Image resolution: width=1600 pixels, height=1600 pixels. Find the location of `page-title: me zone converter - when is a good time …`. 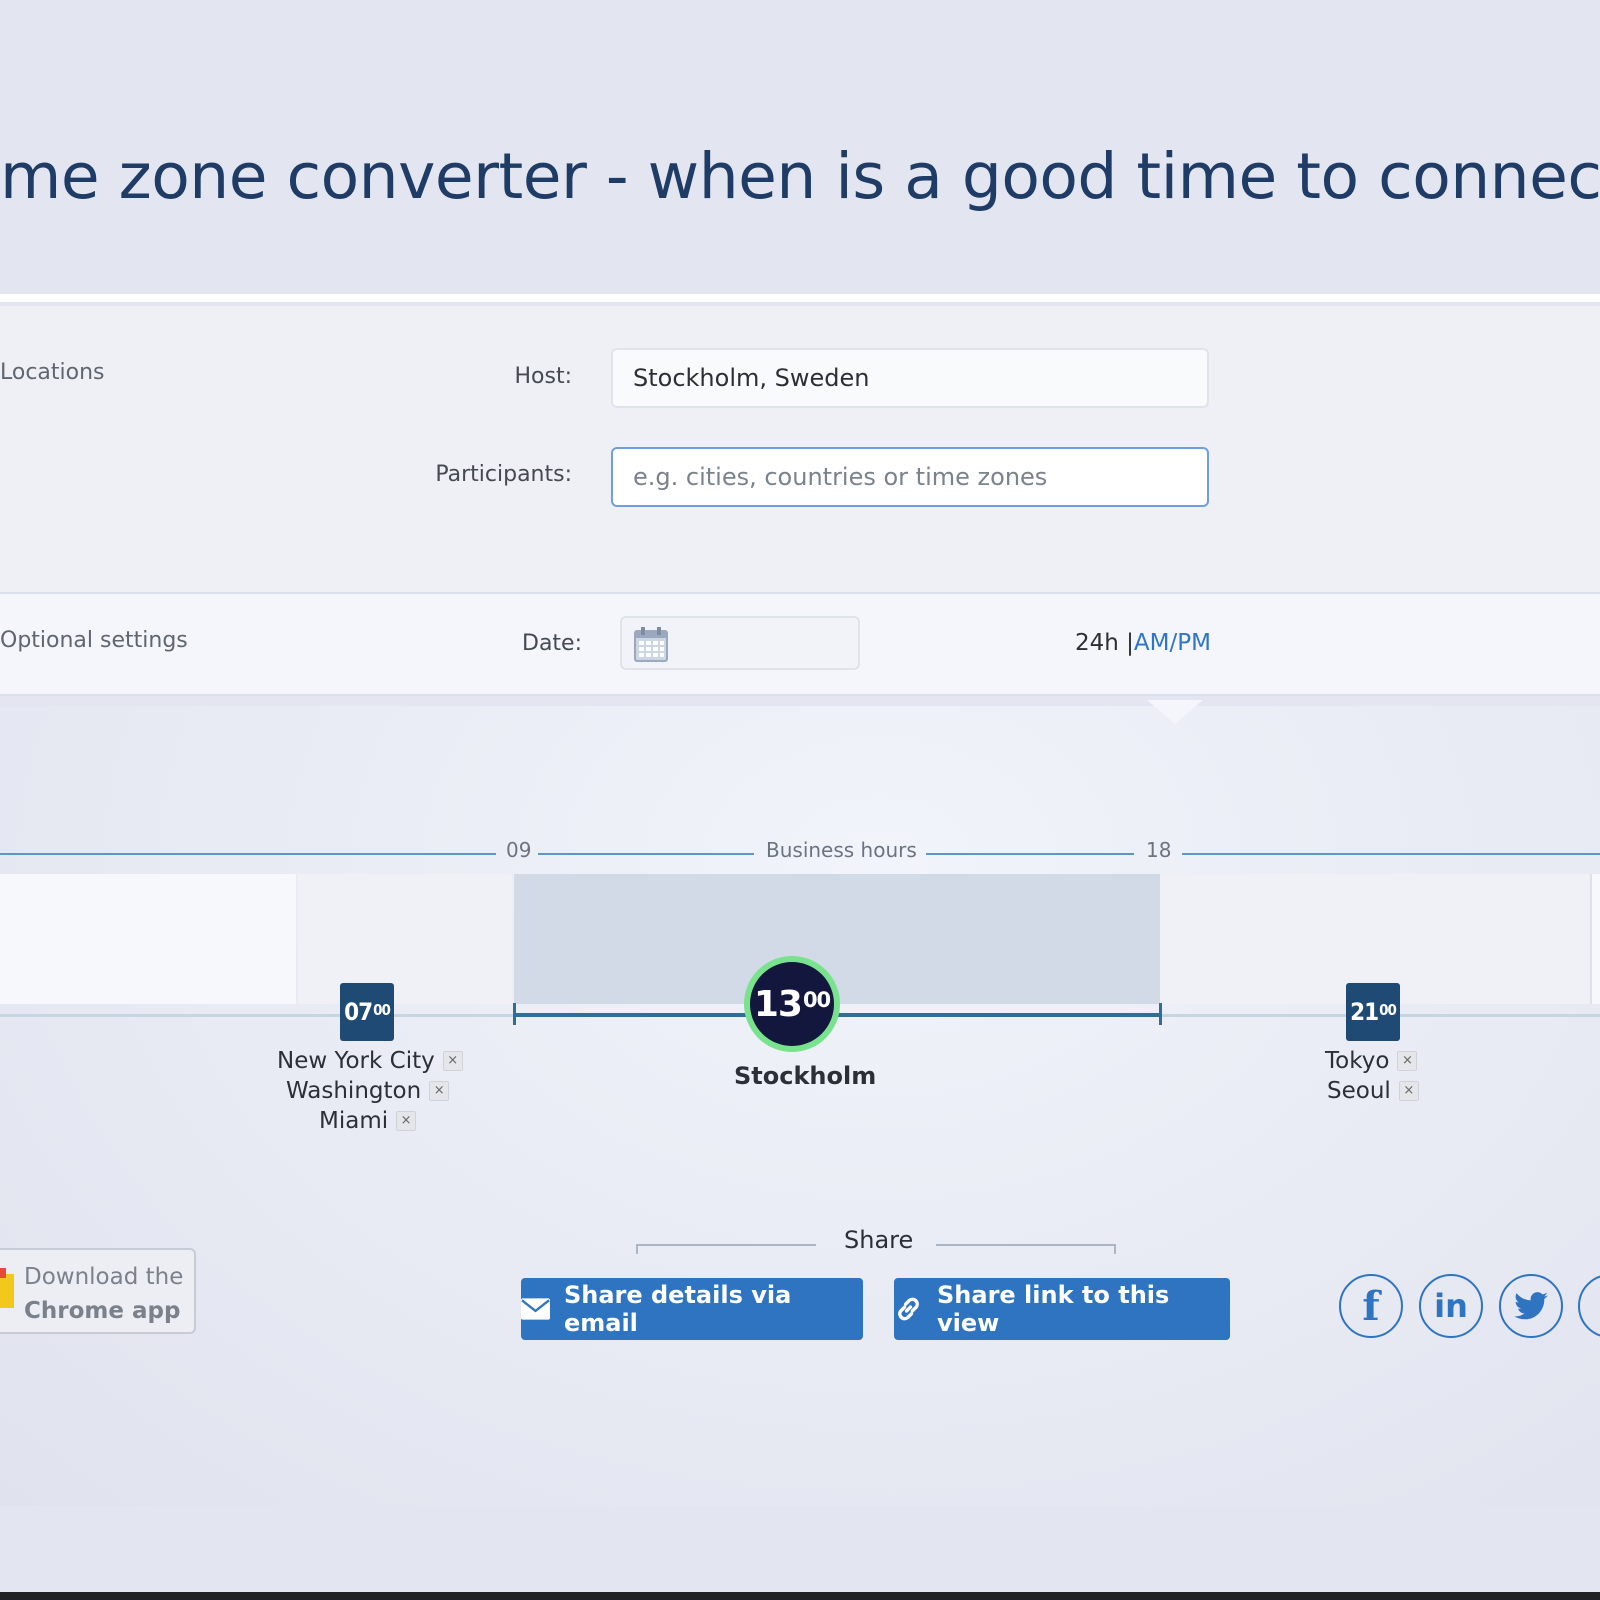

page-title: me zone converter - when is a good time … is located at coordinates (800, 176).